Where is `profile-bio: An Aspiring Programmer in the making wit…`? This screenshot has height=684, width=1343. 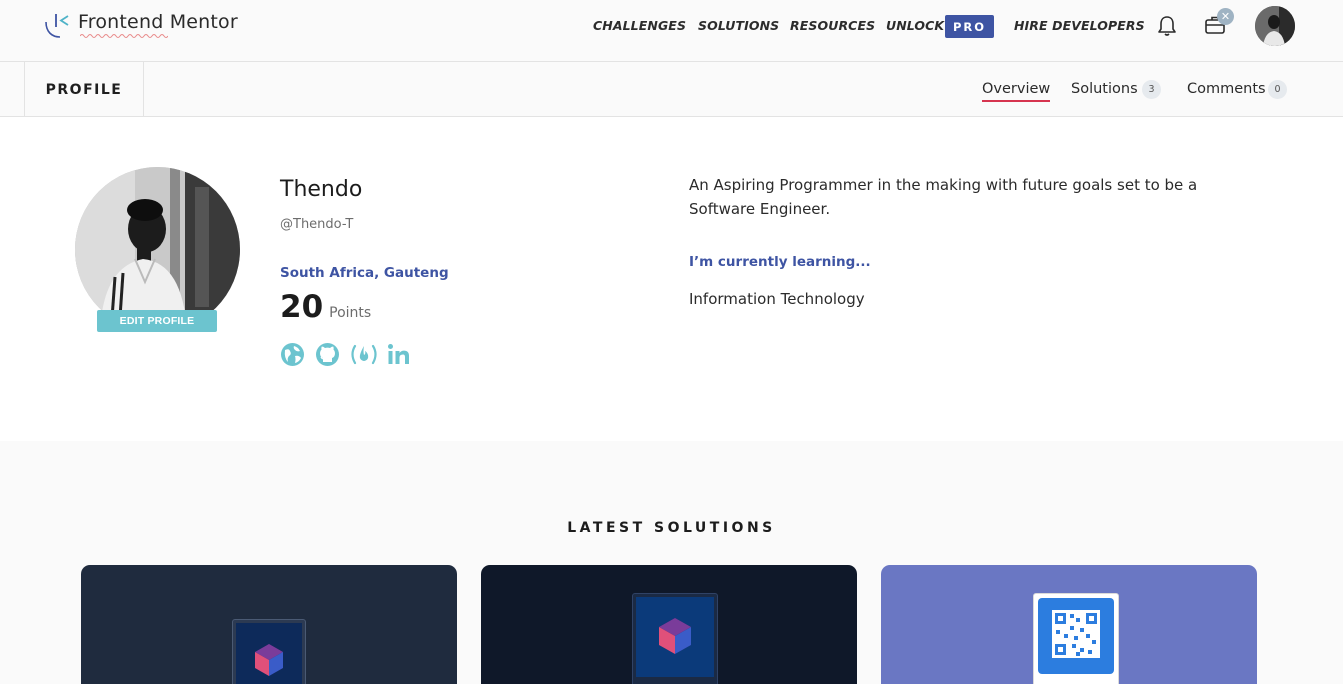
profile-bio: An Aspiring Programmer in the making wit… is located at coordinates (943, 197).